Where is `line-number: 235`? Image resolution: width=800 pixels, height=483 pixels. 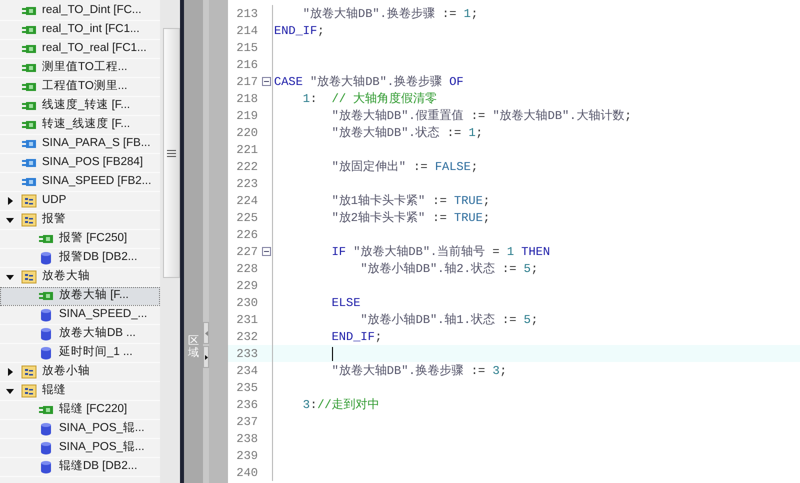 line-number: 235 is located at coordinates (246, 388).